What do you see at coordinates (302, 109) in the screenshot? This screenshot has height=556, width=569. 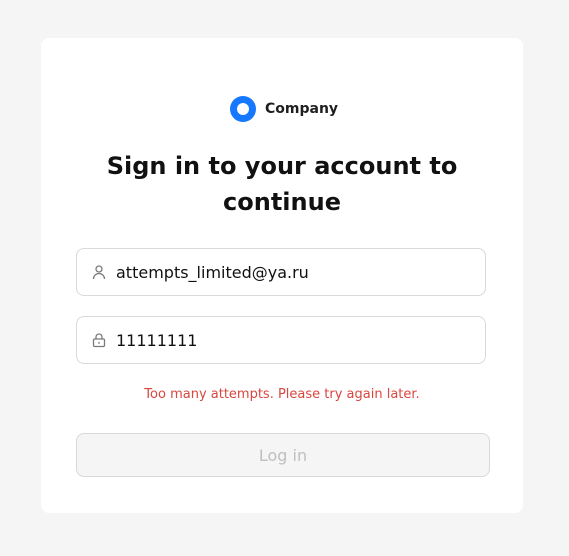 I see `brand-name: Company` at bounding box center [302, 109].